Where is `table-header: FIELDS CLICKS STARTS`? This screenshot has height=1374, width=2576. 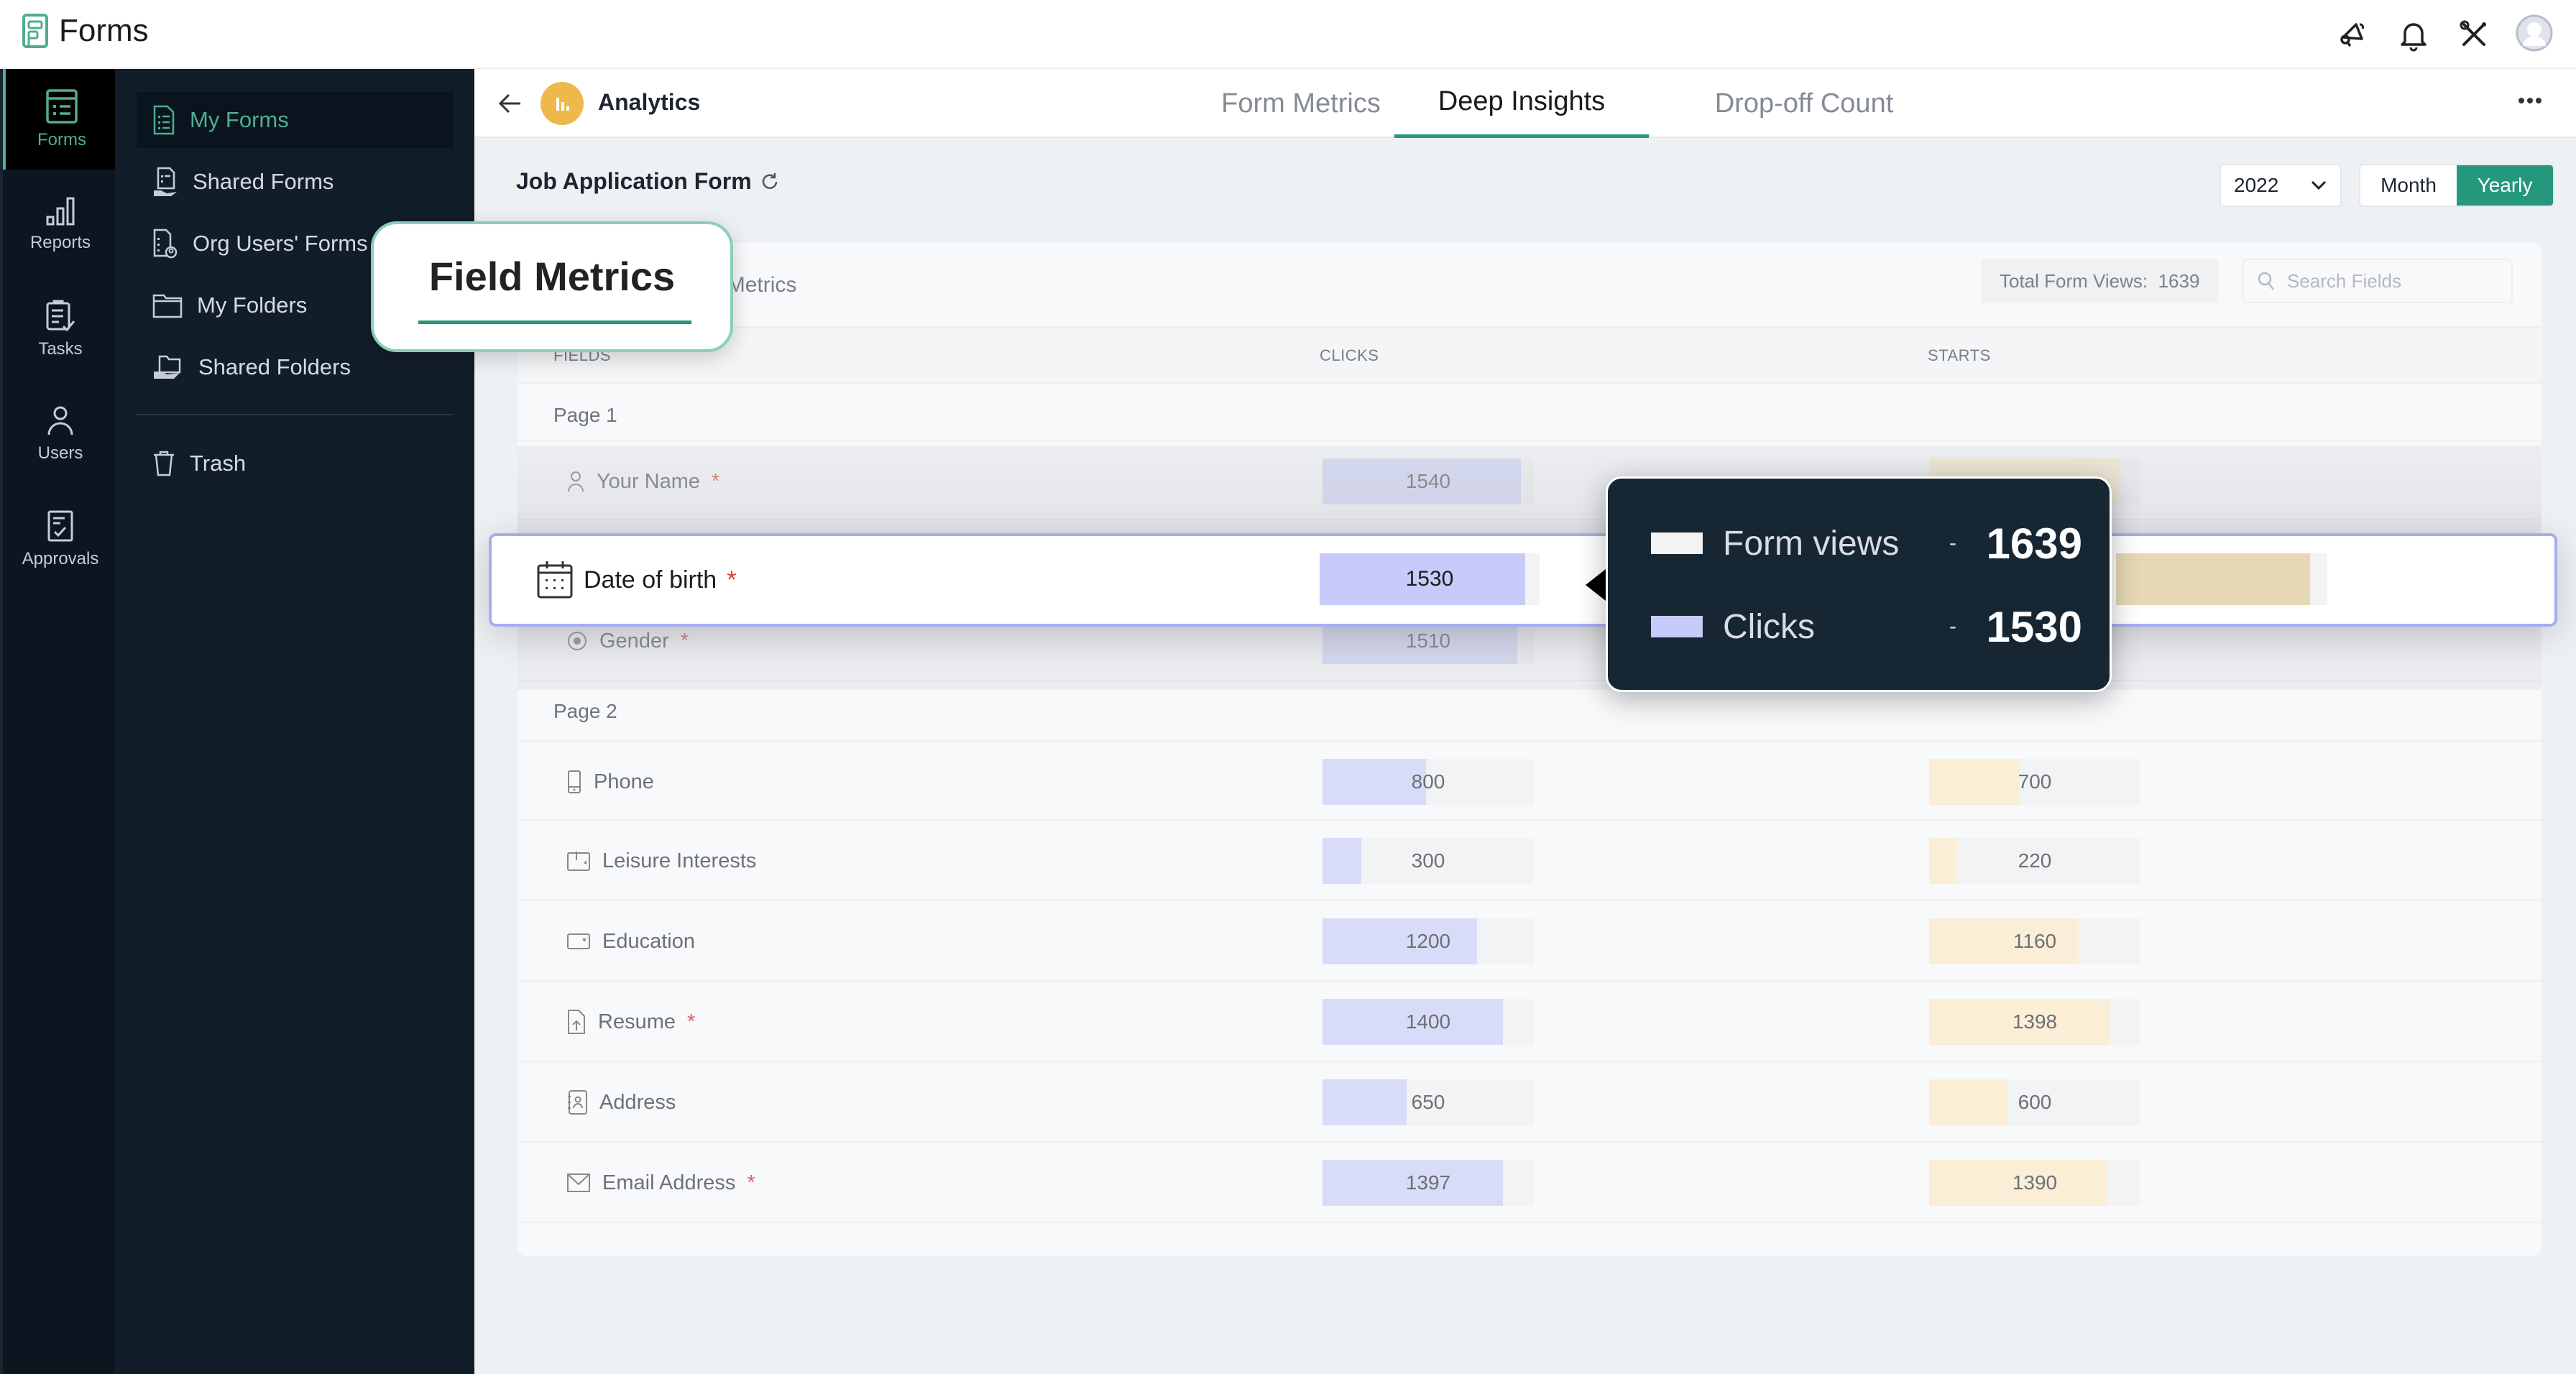
table-header: FIELDS CLICKS STARTS is located at coordinates (1530, 355).